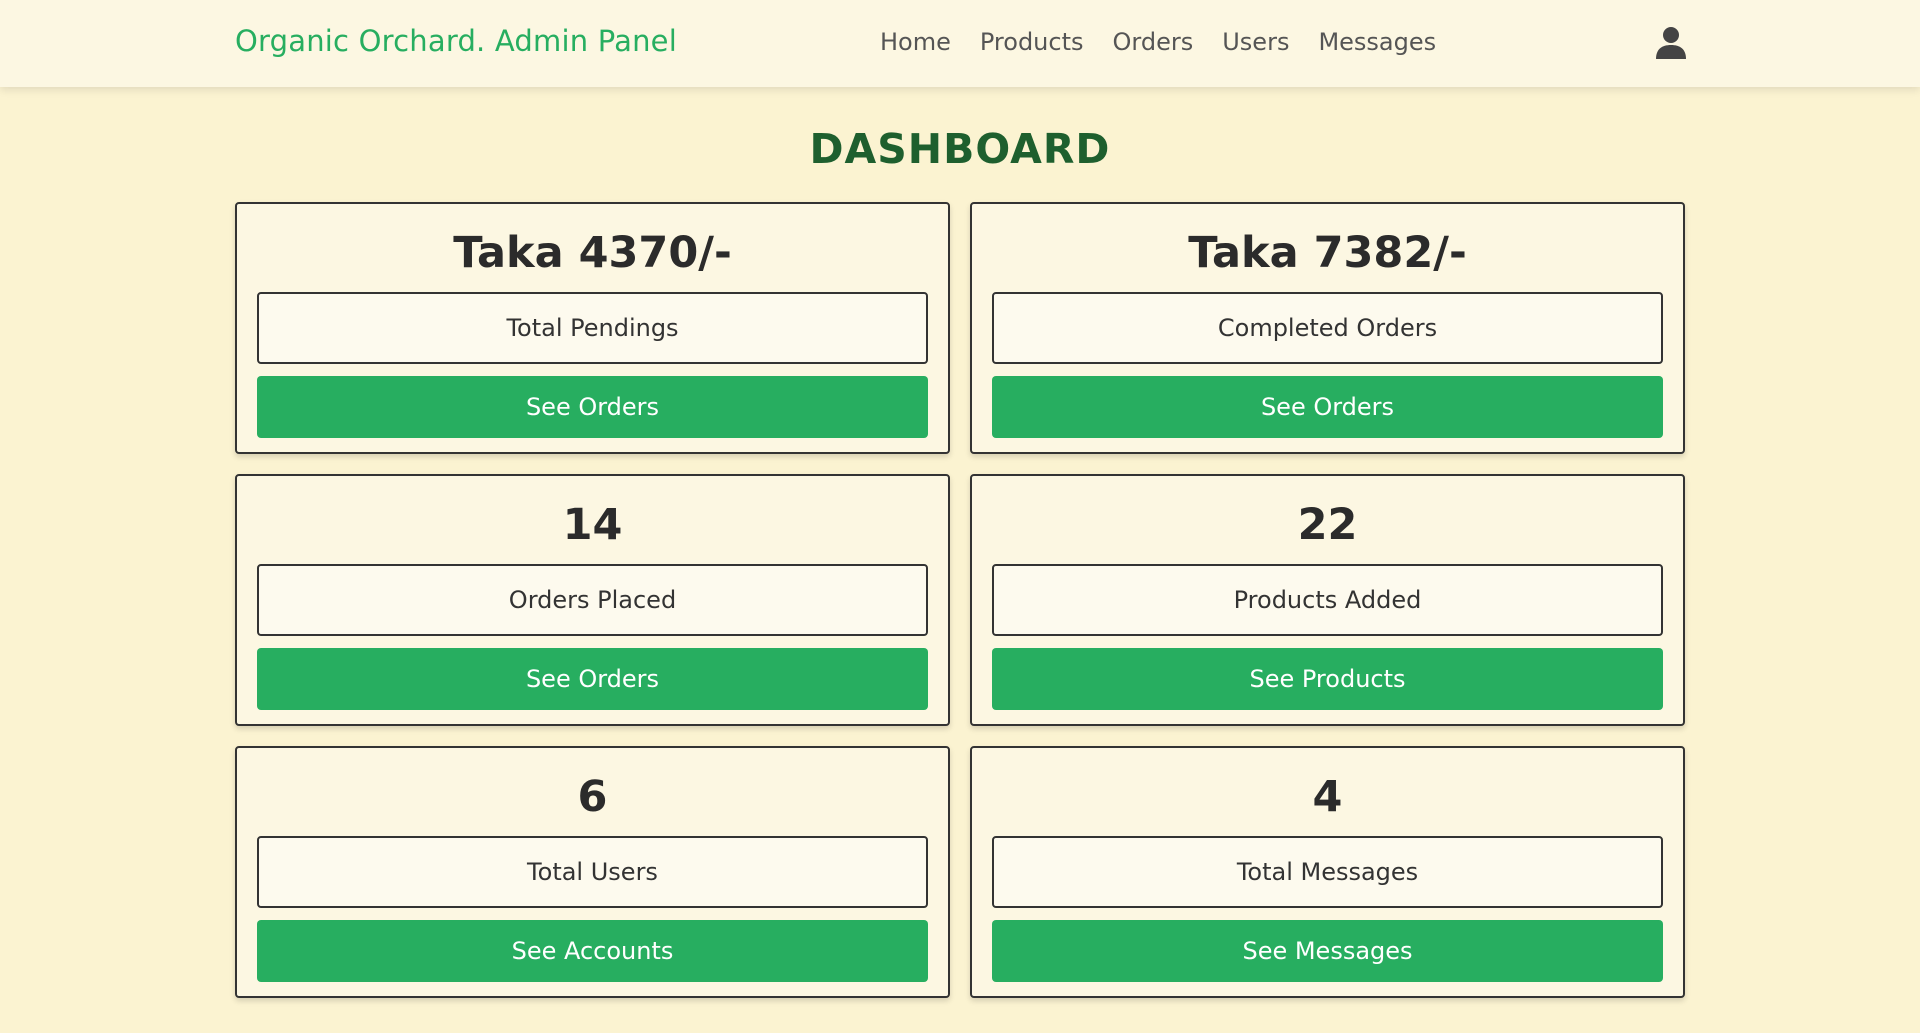  Describe the element at coordinates (456, 41) in the screenshot. I see `brand-title: Organic Orchard. Admin Panel` at that location.